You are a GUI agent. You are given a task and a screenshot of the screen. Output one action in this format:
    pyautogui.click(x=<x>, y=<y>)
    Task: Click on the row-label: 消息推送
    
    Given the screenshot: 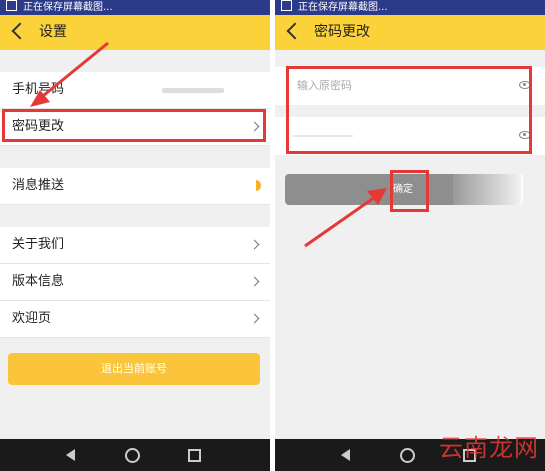 What is the action you would take?
    pyautogui.click(x=38, y=185)
    